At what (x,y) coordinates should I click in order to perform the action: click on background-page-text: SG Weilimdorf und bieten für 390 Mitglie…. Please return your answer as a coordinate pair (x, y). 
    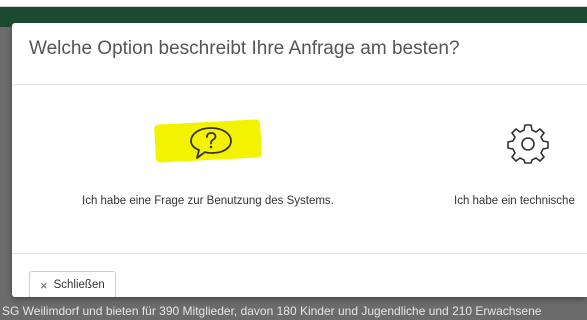
    Looking at the image, I should click on (272, 311).